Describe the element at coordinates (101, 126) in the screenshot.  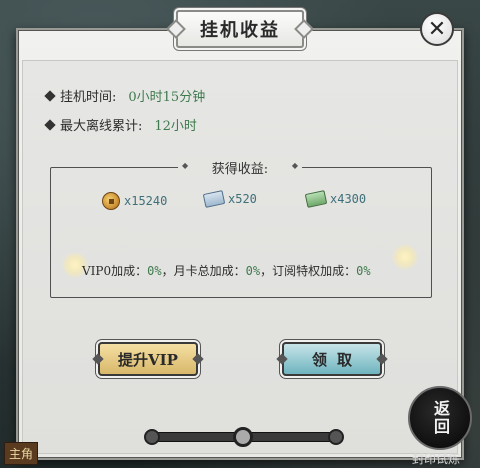
I see `max-offline-label: 最大离线累计:` at that location.